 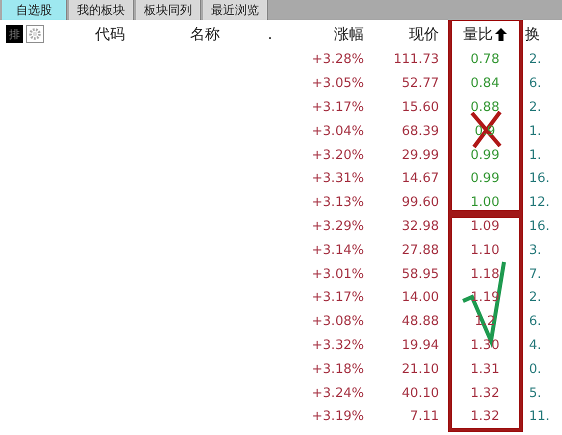 I want to click on table-cell-text: 14.67, so click(x=420, y=178).